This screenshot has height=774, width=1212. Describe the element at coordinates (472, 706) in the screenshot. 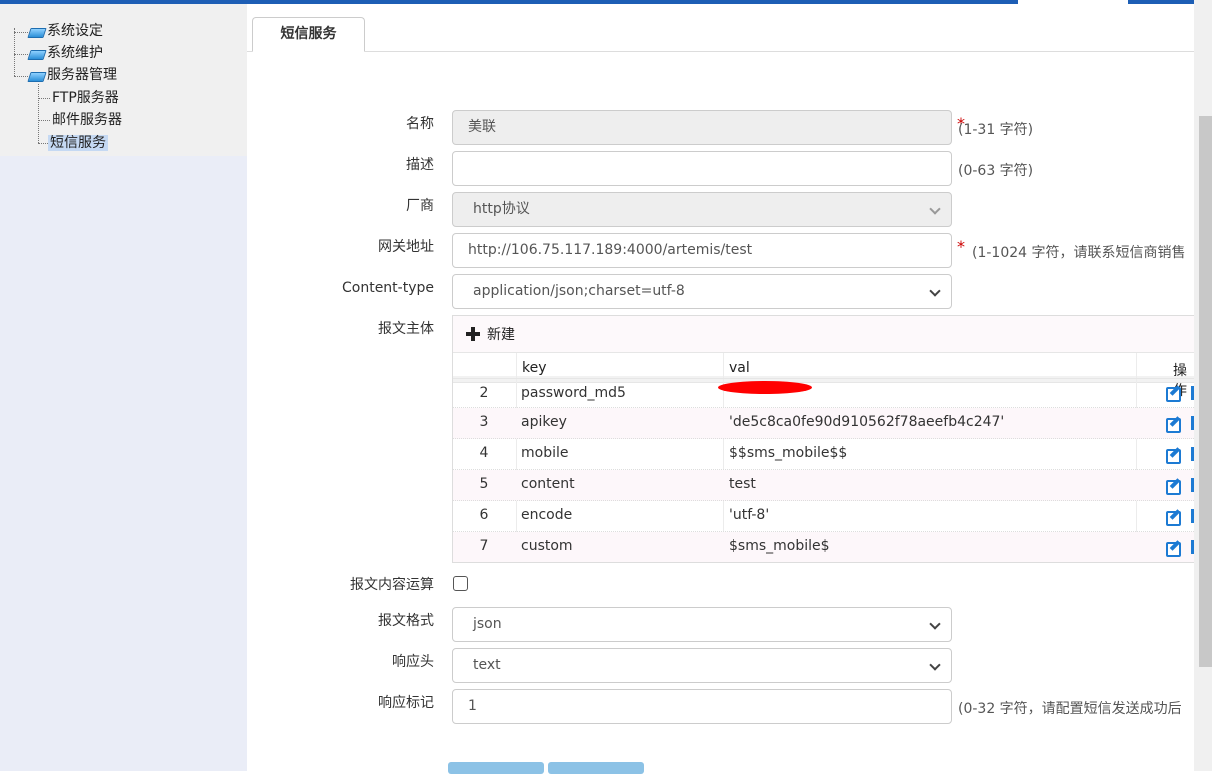

I see `resp-flag-value: 1` at that location.